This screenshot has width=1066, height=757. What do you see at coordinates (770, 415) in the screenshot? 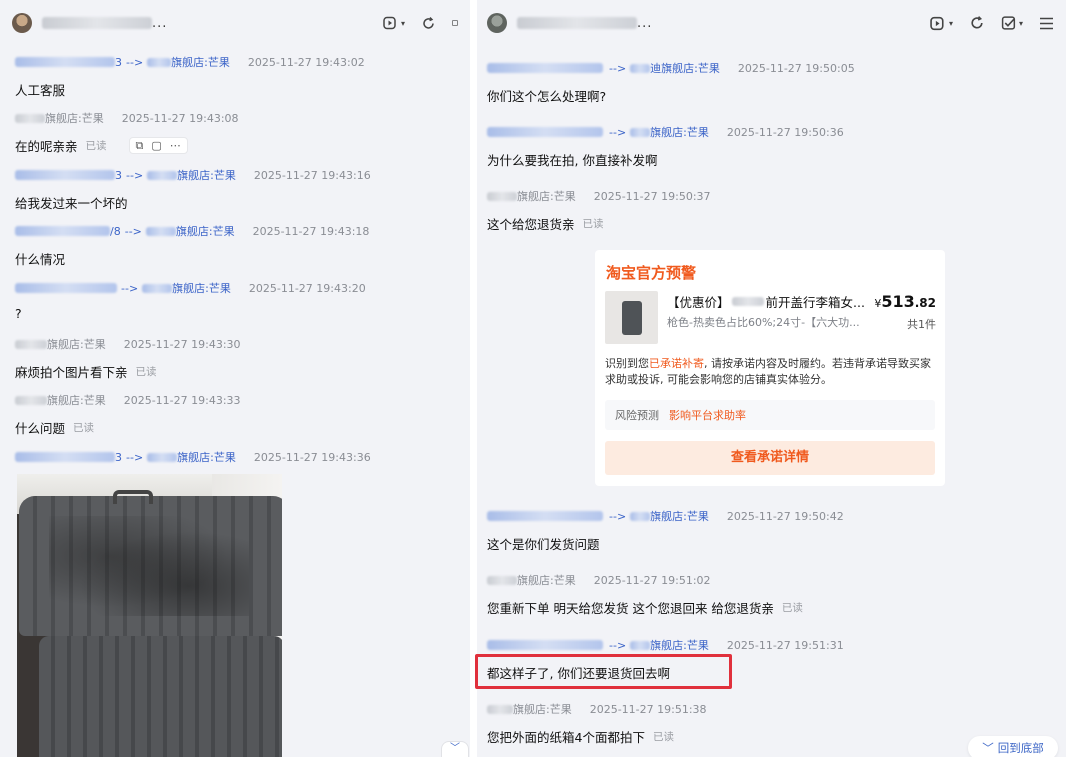
I see `risk-prediction: 风险预测 影响平台求助率` at bounding box center [770, 415].